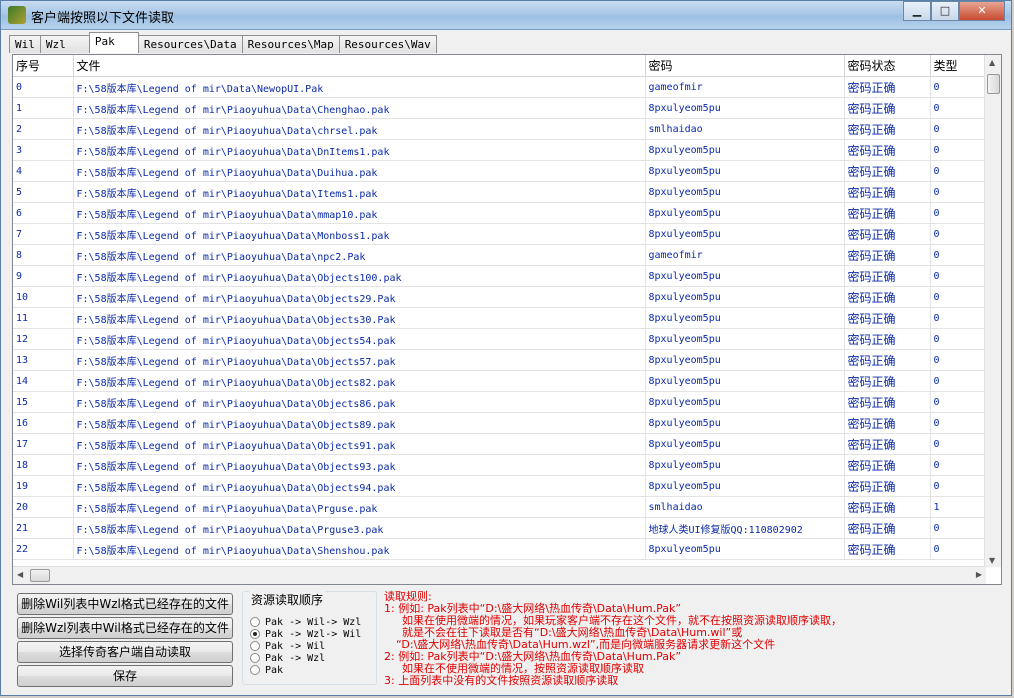 The width and height of the screenshot is (1014, 698). What do you see at coordinates (290, 44) in the screenshot?
I see `tab-resources-map: Resources\Map` at bounding box center [290, 44].